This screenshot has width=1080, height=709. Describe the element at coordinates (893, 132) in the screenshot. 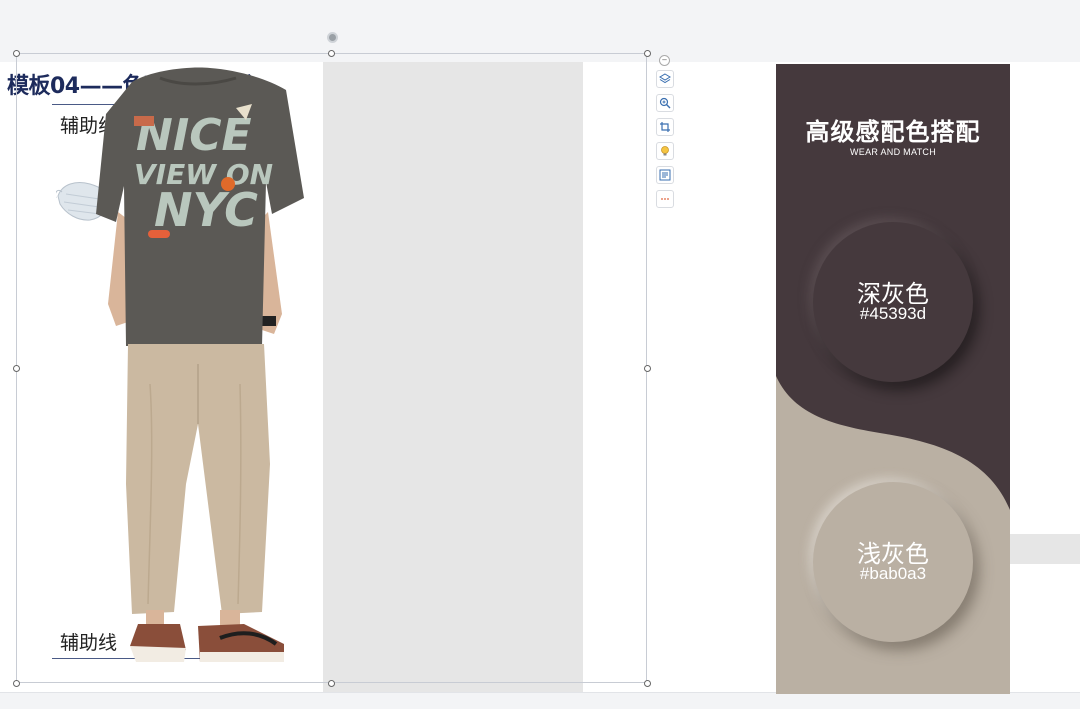

I see `card-title: 高级感配色搭配` at that location.